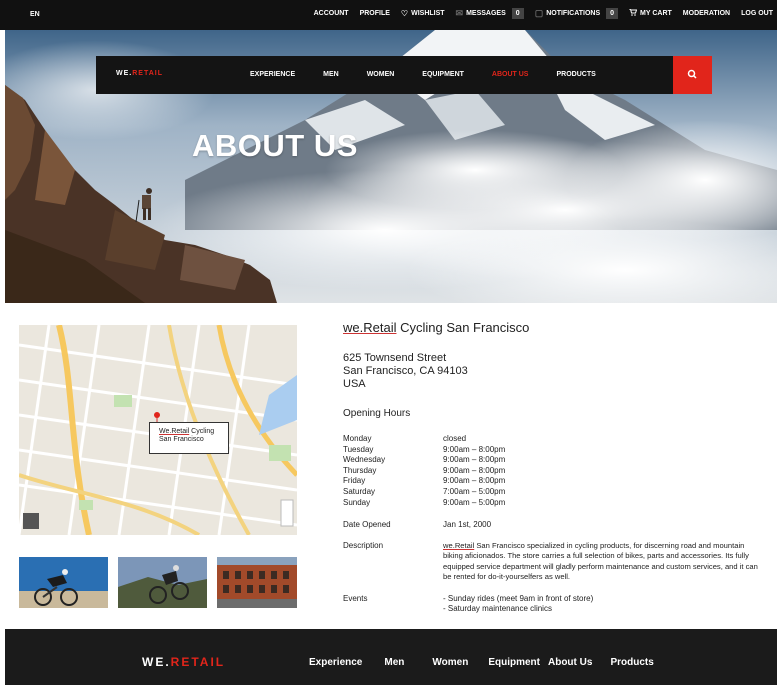  Describe the element at coordinates (331, 13) in the screenshot. I see `account-link: ACCOUNT` at that location.